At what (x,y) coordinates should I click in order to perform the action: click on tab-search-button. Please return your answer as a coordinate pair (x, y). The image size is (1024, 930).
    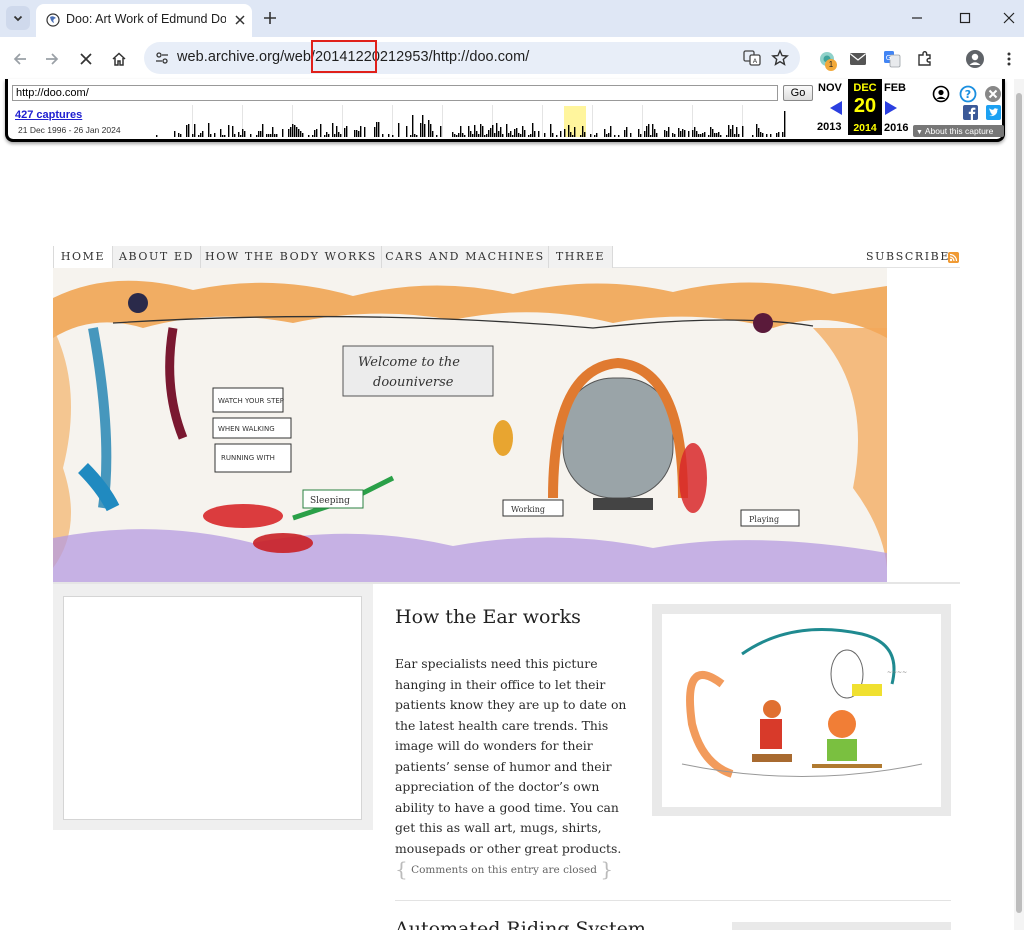
    Looking at the image, I should click on (18, 18).